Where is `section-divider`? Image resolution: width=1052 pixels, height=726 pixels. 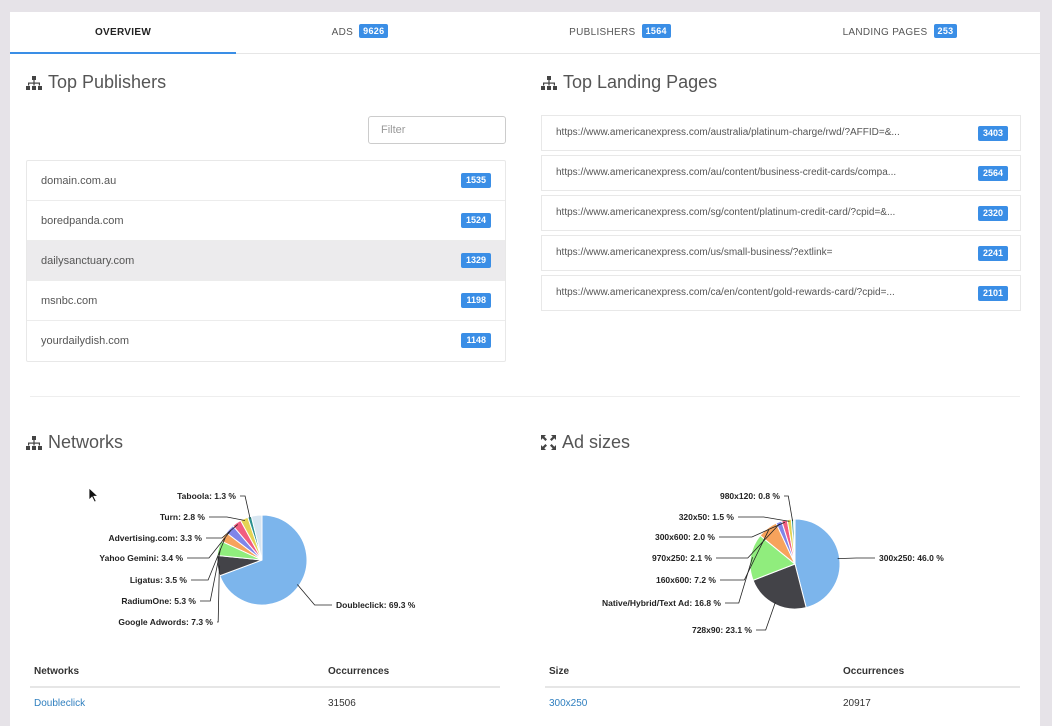 section-divider is located at coordinates (525, 396).